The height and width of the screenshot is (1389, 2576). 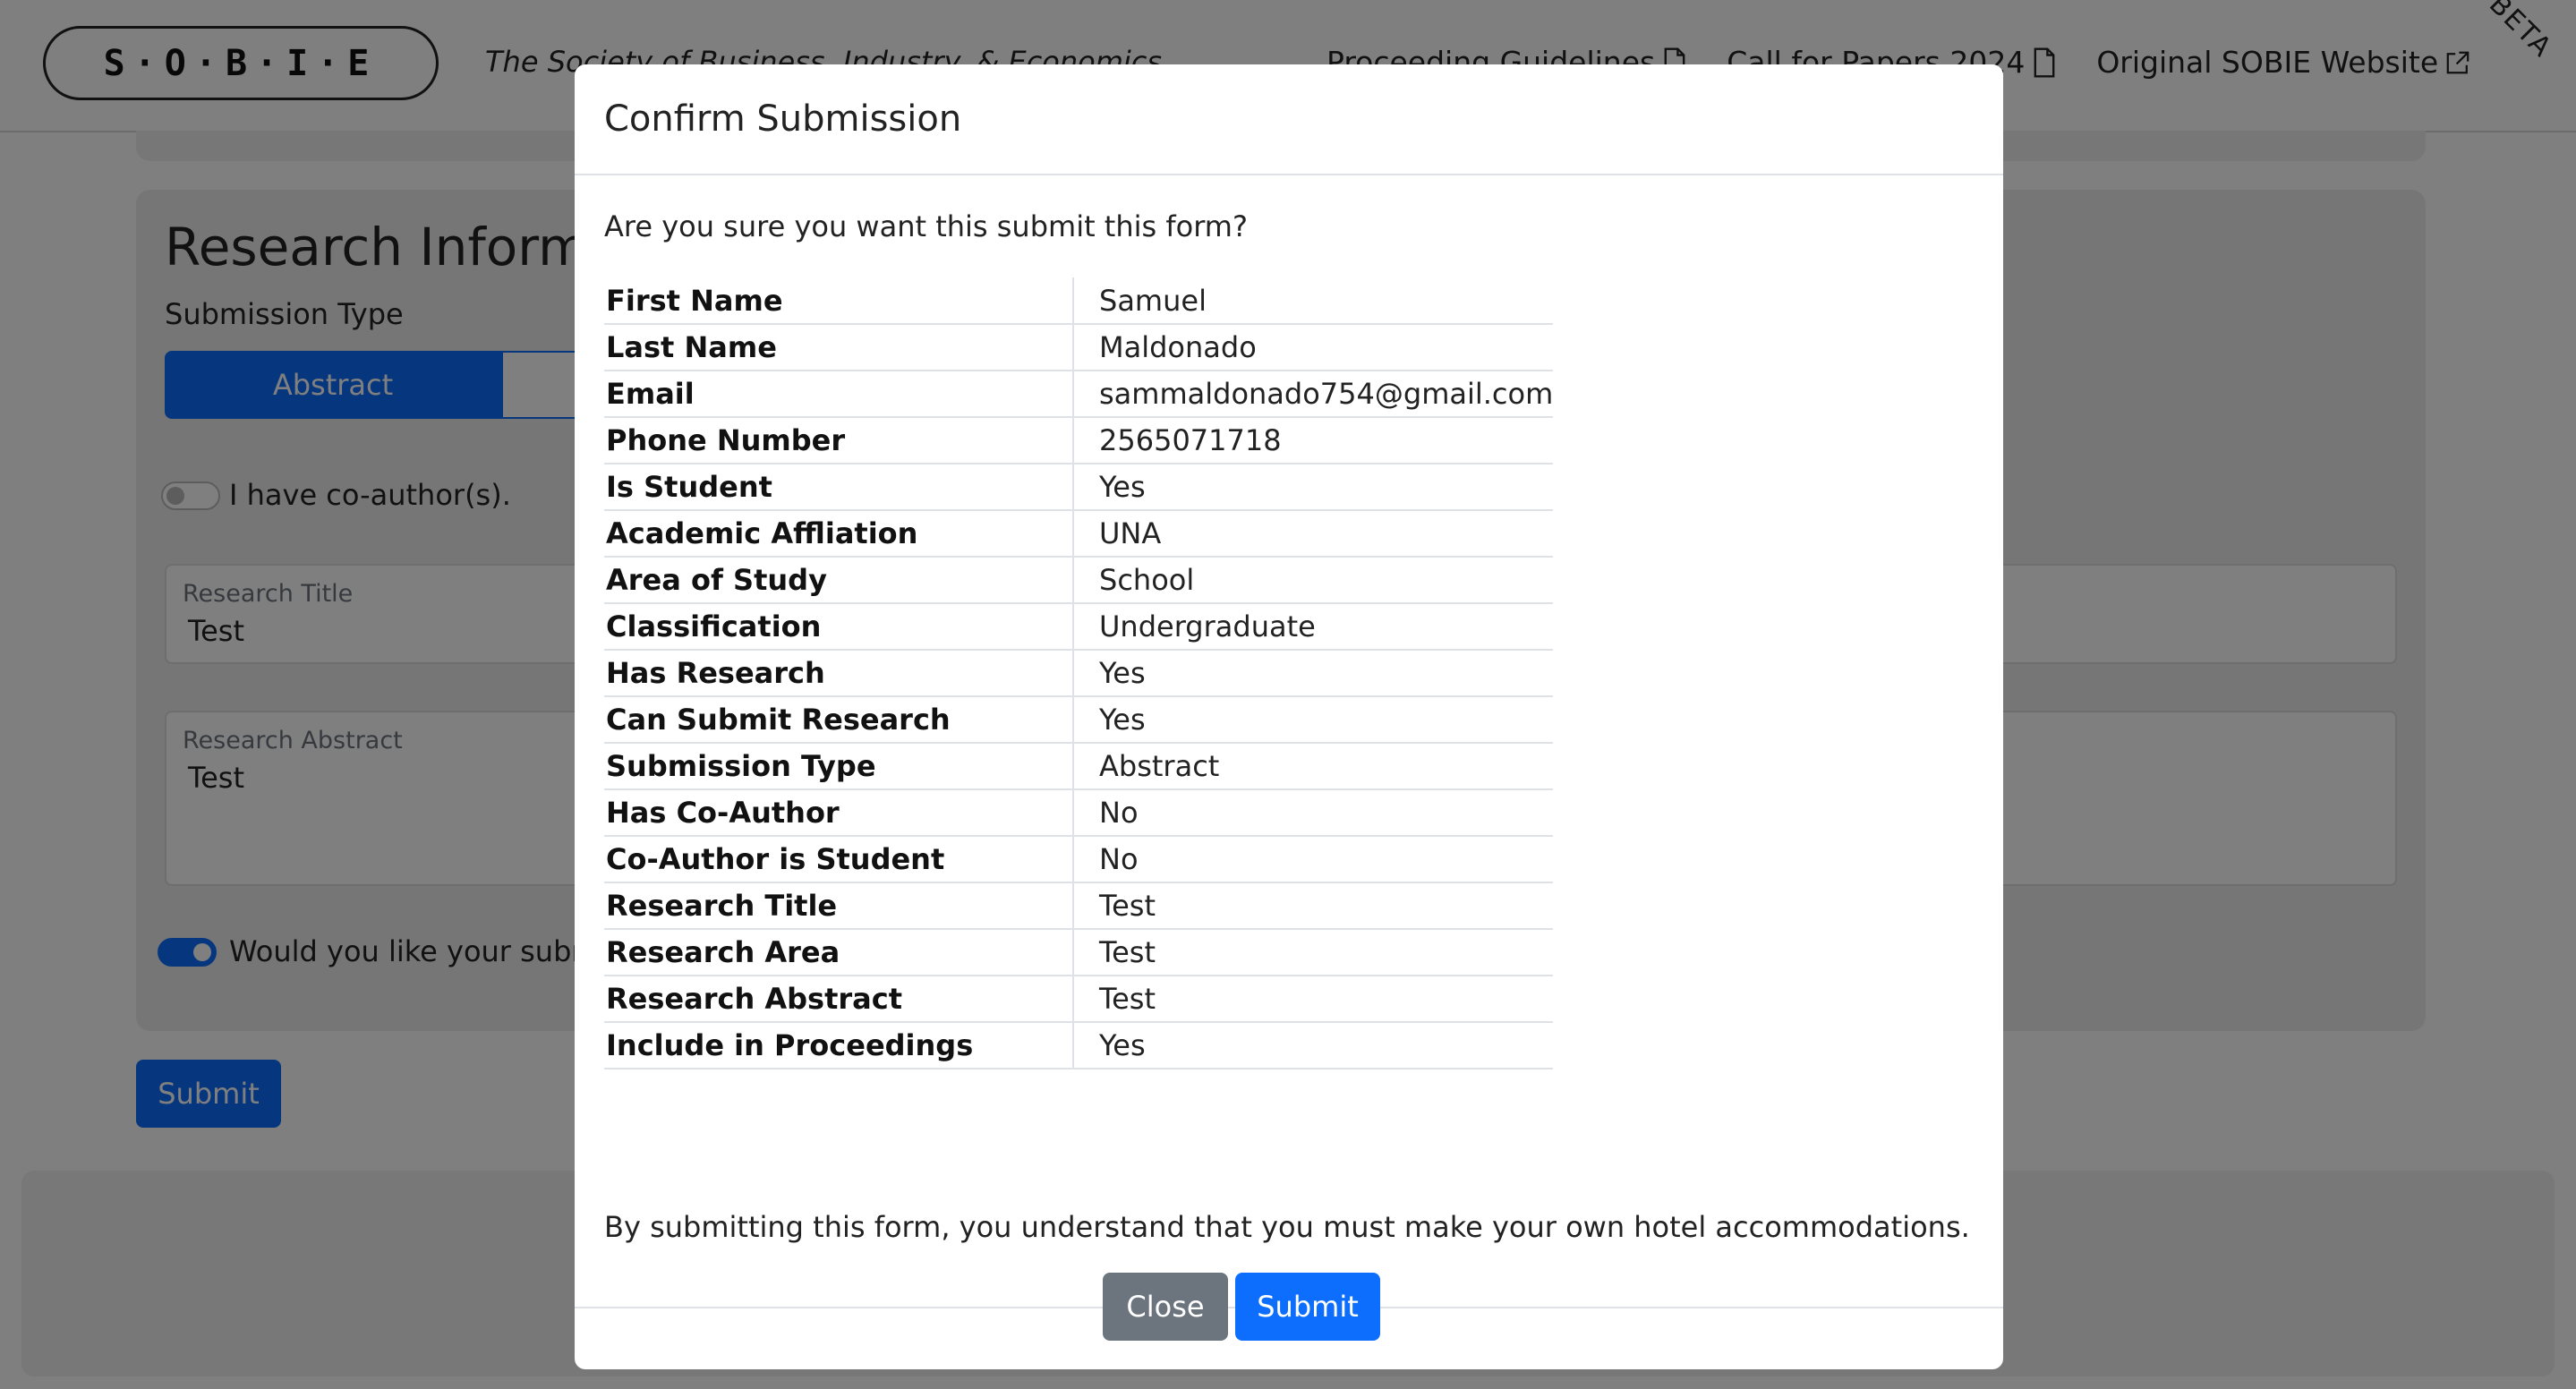 I want to click on summary-key: Is Student, so click(x=839, y=488).